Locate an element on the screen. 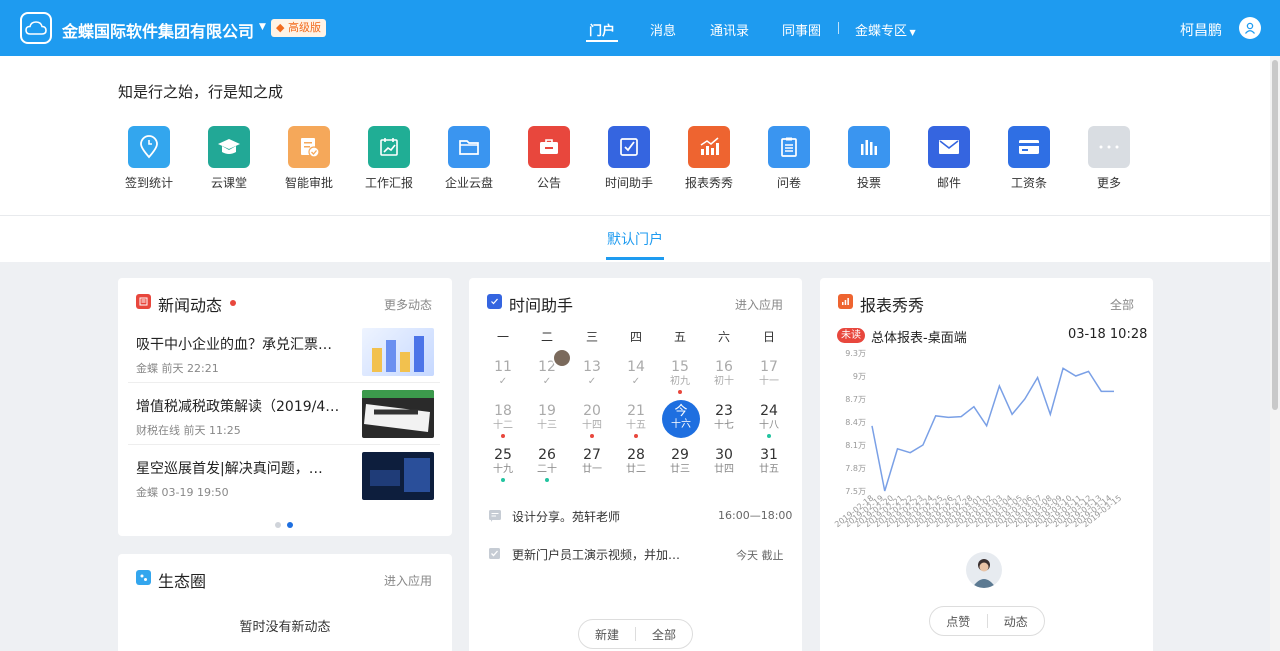 The width and height of the screenshot is (1280, 651). day-number: 28 is located at coordinates (636, 455).